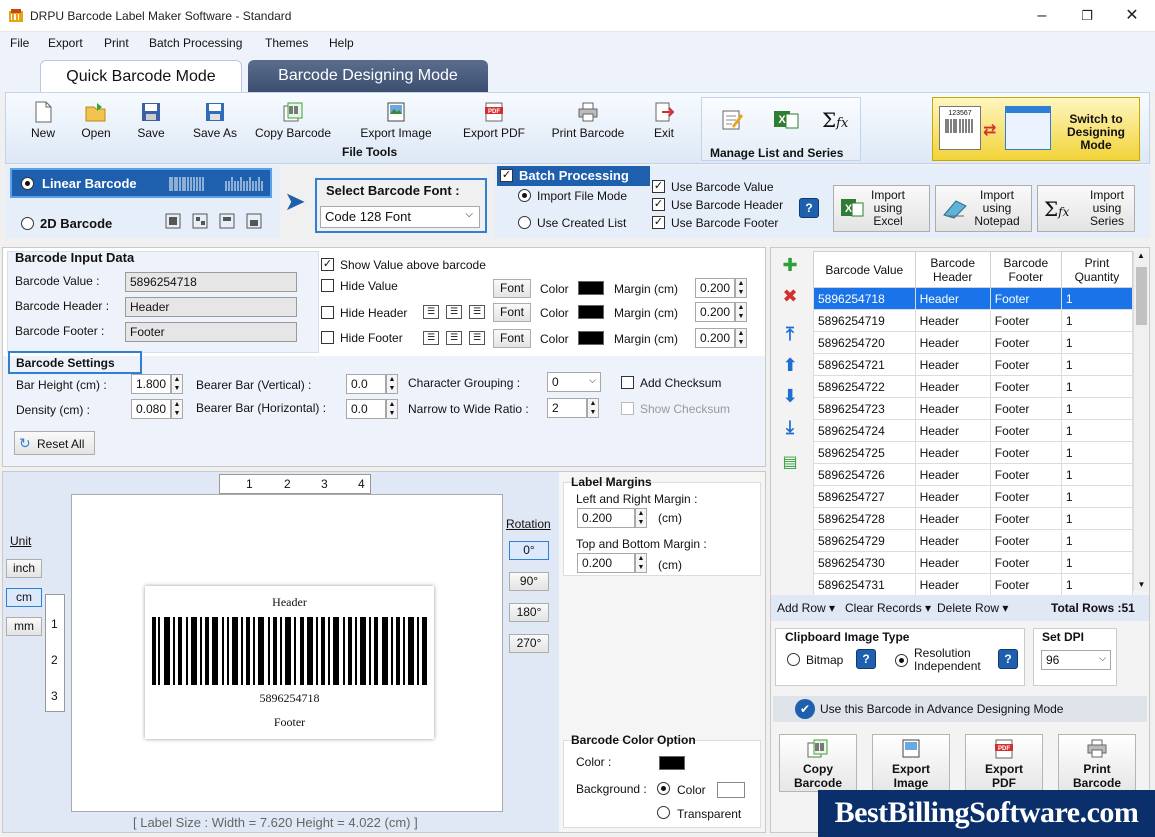 This screenshot has width=1155, height=837. I want to click on table-row: 5896254721 Header Footer 1, so click(973, 364).